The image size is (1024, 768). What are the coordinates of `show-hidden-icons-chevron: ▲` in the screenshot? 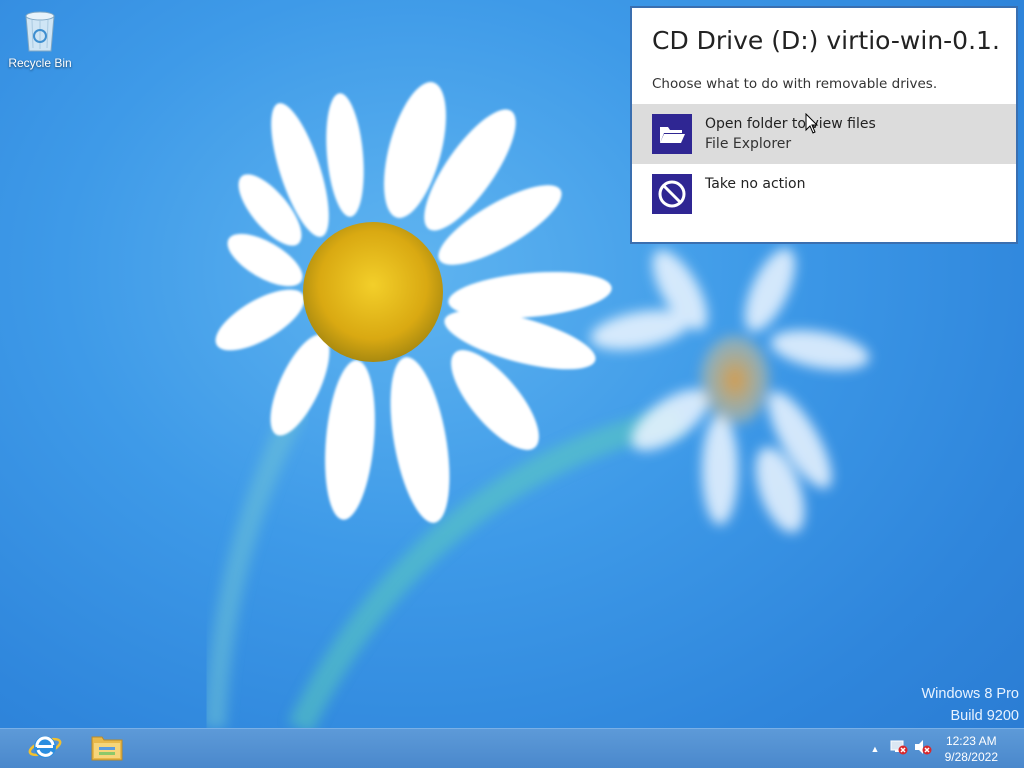 It's located at (875, 749).